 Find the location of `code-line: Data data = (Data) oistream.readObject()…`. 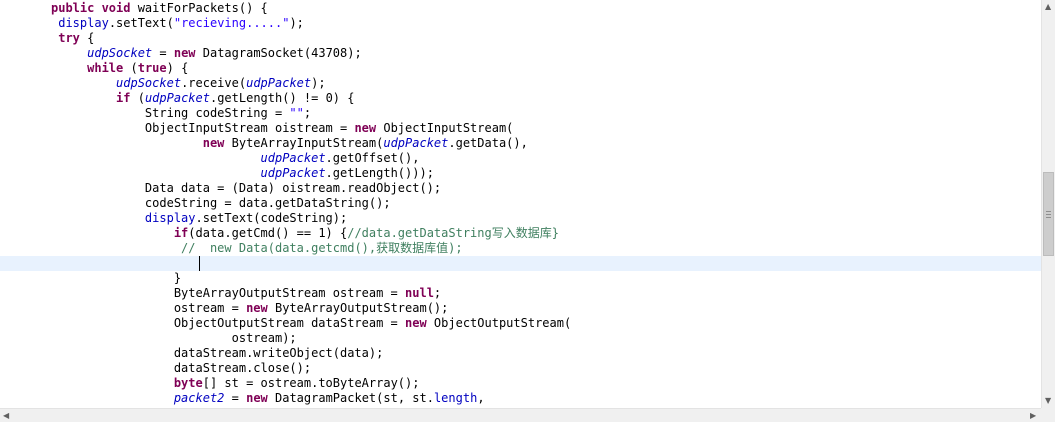

code-line: Data data = (Data) oistream.readObject()… is located at coordinates (220, 188).